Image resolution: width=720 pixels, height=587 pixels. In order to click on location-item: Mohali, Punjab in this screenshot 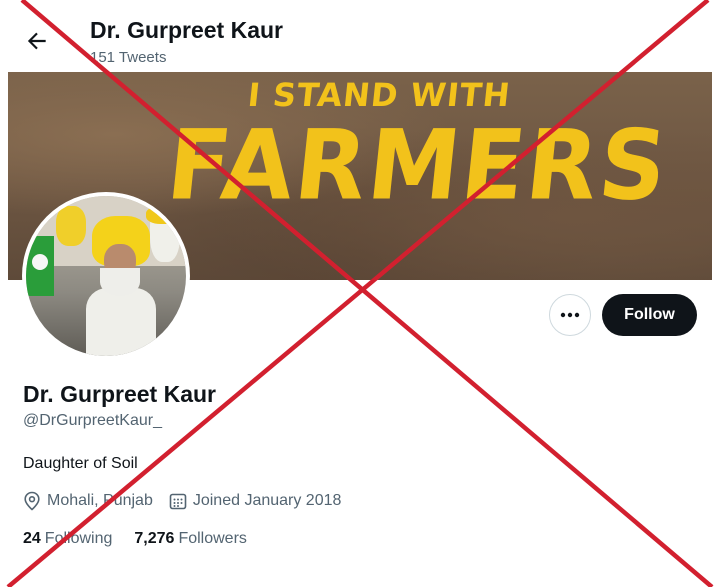, I will do `click(88, 501)`.